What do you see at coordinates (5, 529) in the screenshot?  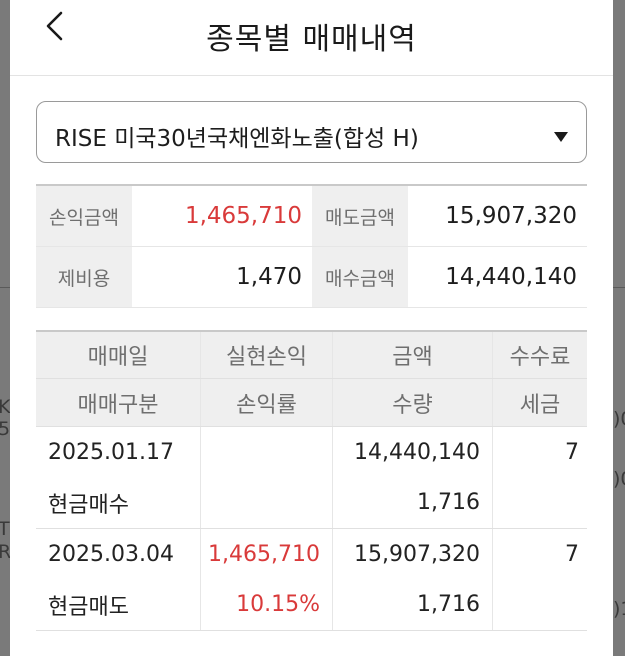 I see `background-fragment: T` at bounding box center [5, 529].